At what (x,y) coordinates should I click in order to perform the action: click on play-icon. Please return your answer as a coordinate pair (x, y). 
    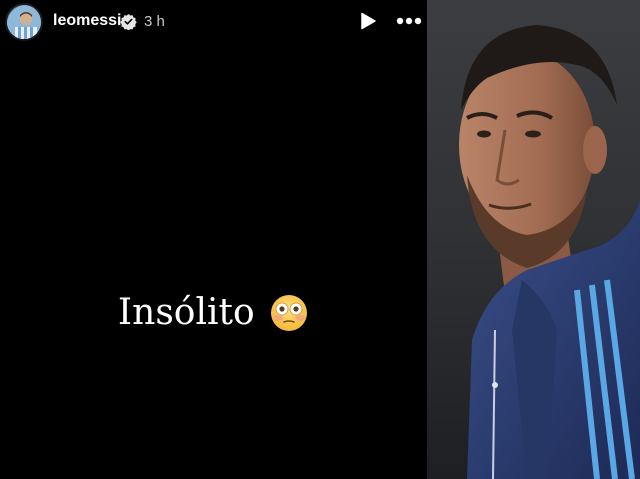
    Looking at the image, I should click on (368, 21).